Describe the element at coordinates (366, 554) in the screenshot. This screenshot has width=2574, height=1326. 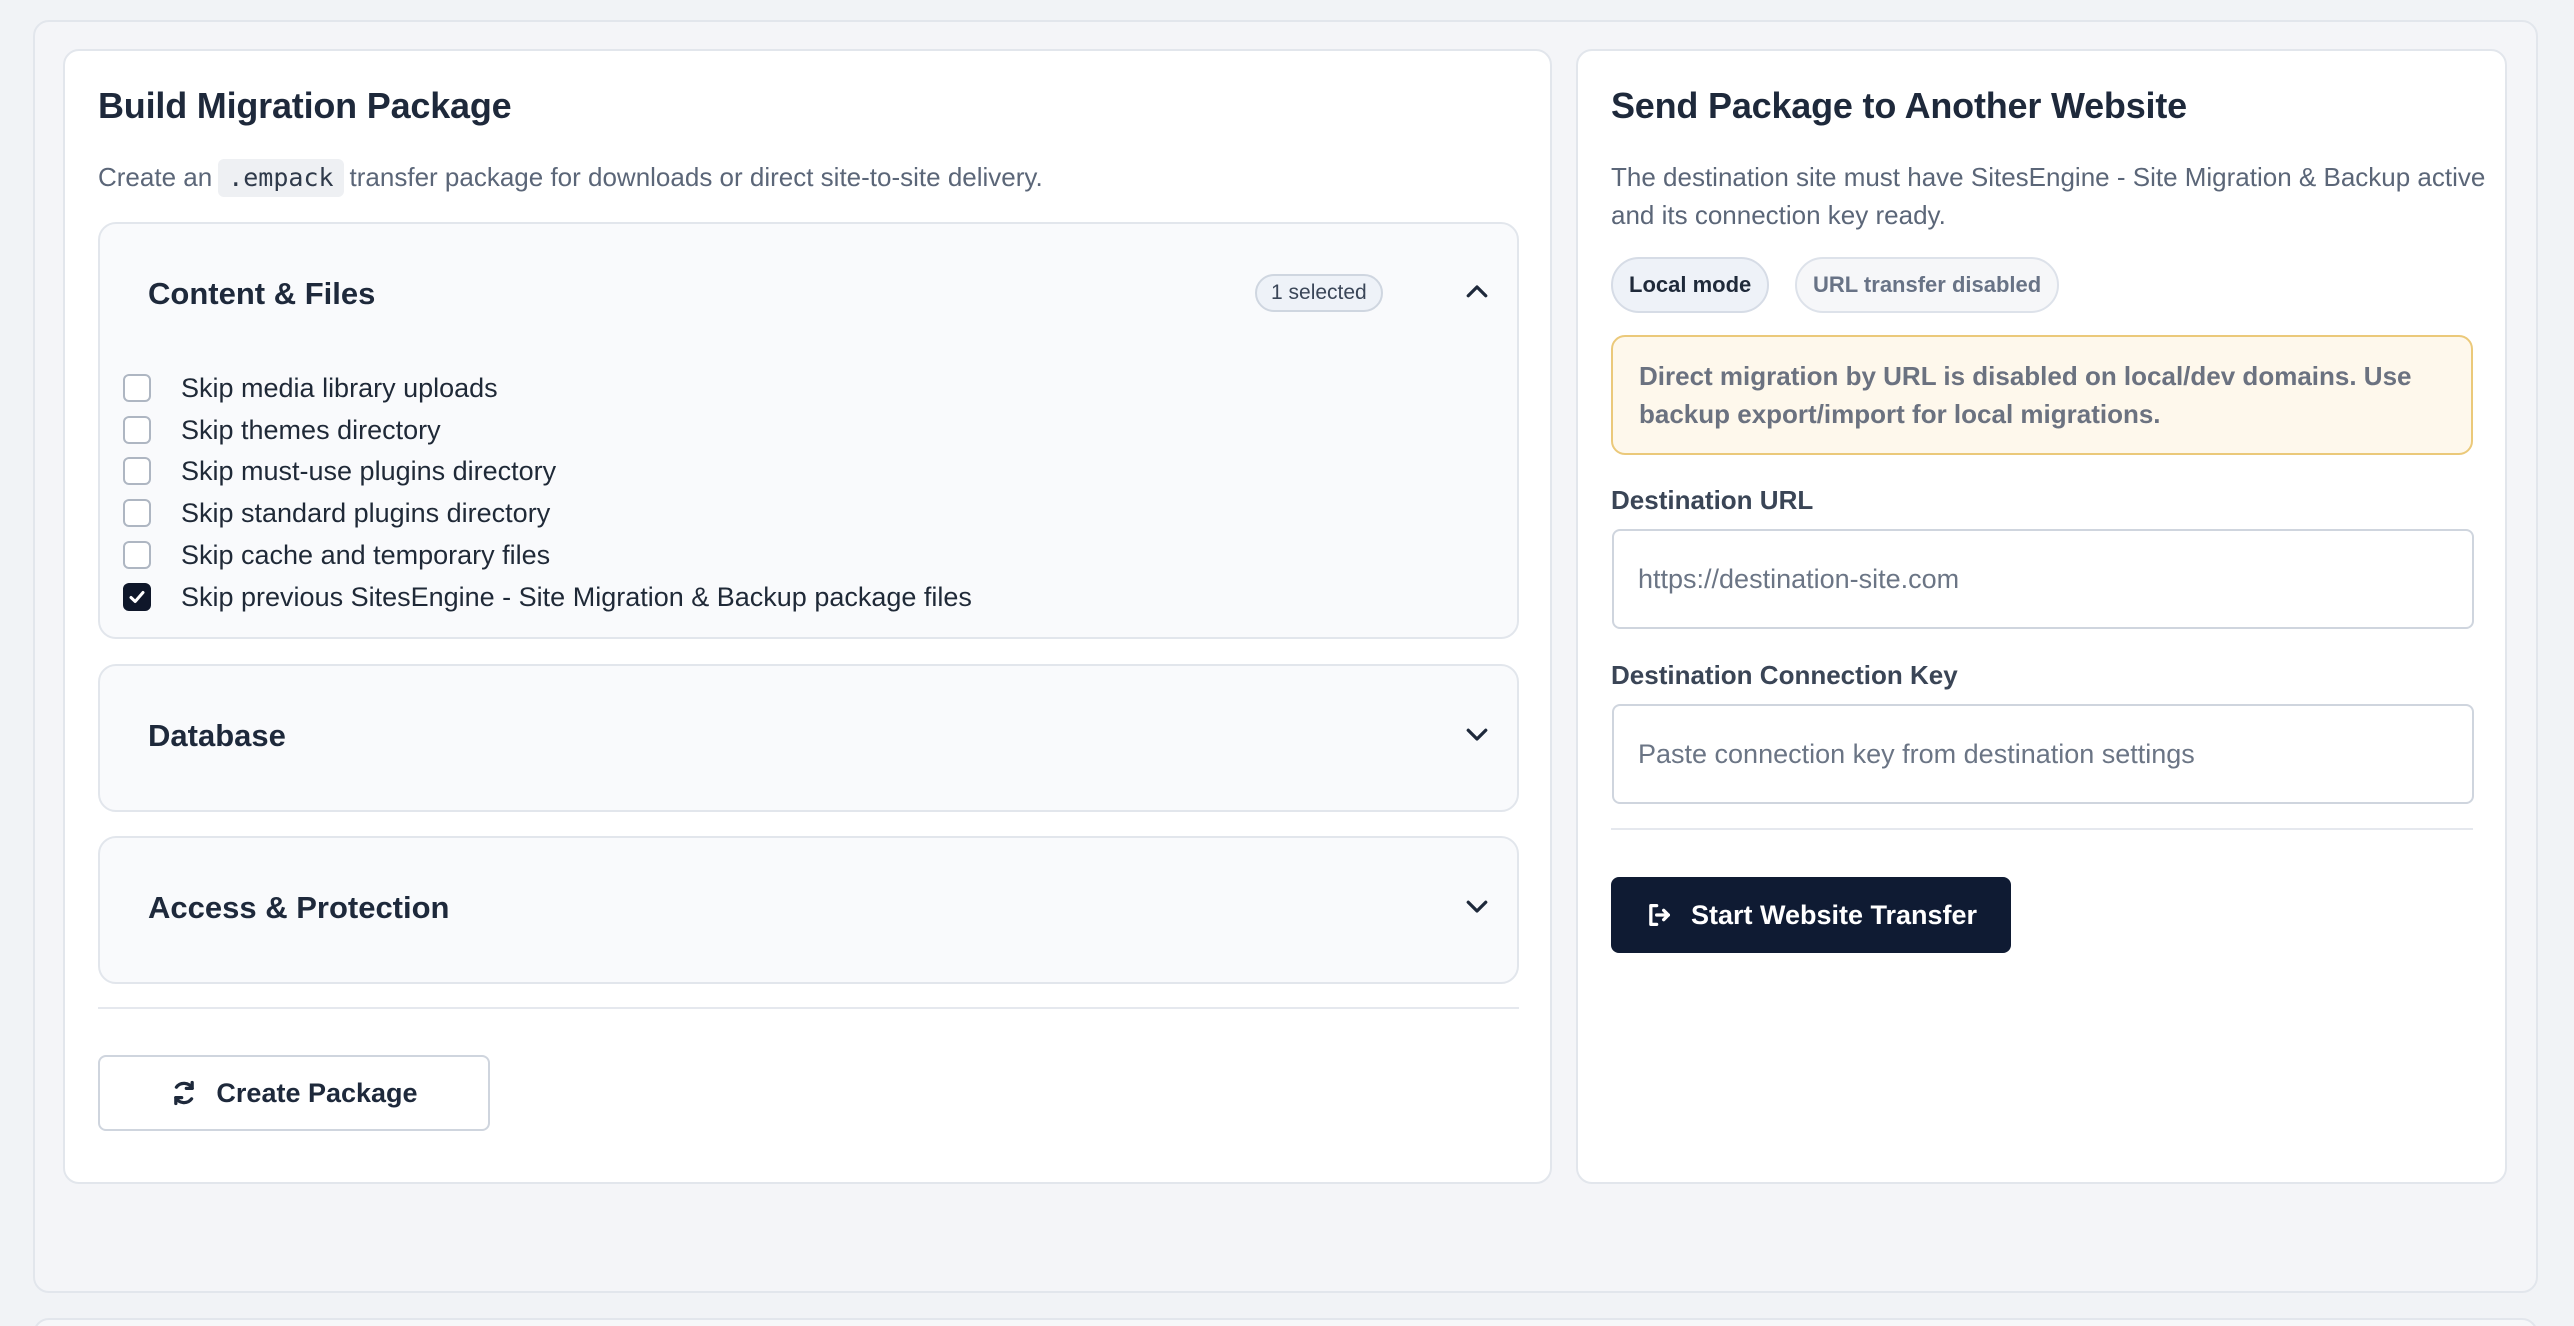
I see `option-label: Skip cache and temporary files` at that location.